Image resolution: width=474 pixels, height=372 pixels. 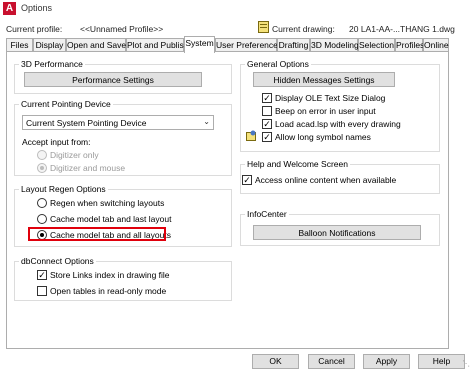 What do you see at coordinates (42, 291) in the screenshot?
I see `checkbox-read-only-tables` at bounding box center [42, 291].